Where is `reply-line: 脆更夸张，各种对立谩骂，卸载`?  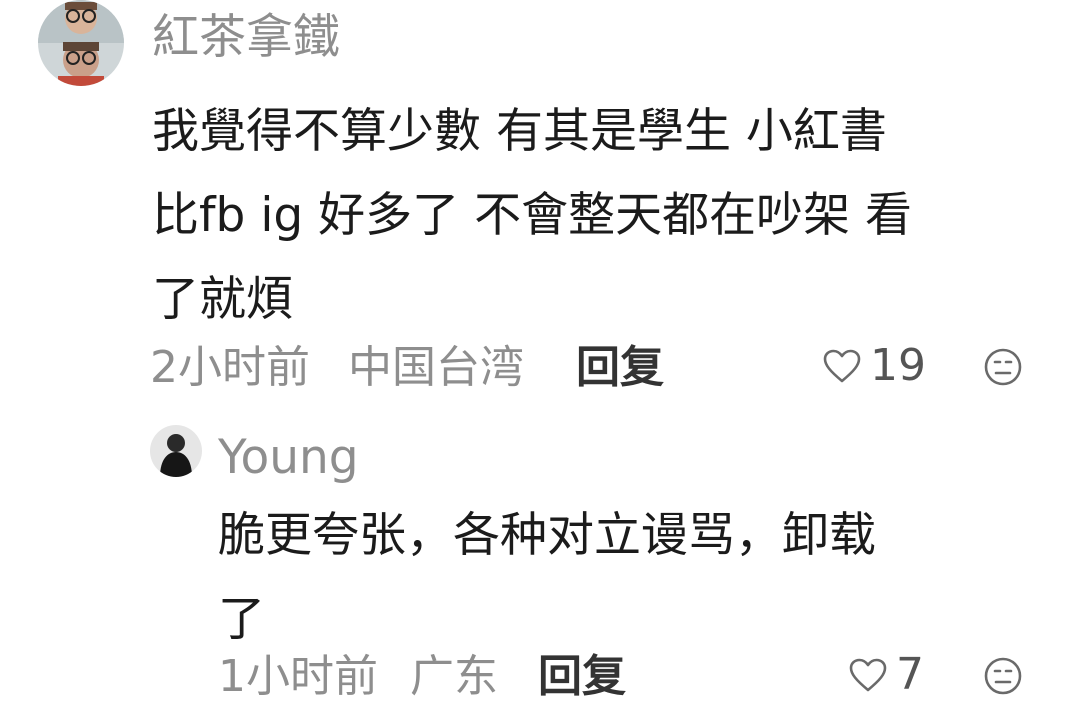 reply-line: 脆更夸张，各种对立谩骂，卸载 is located at coordinates (547, 535).